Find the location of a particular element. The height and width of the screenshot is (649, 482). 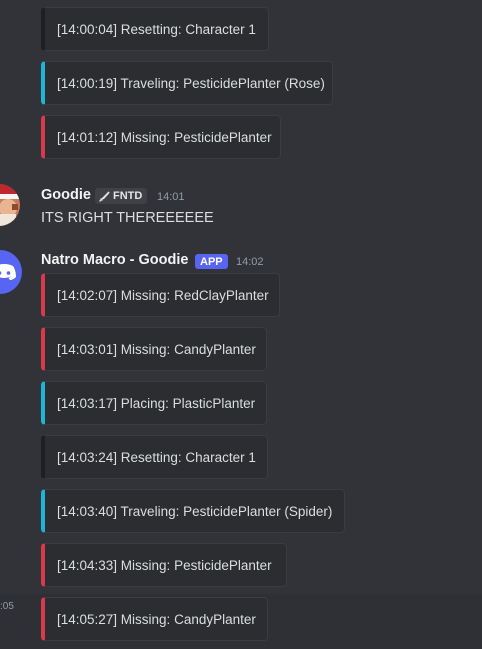

log-embed-text: [14:04:33] Missing: PesticidePlanter is located at coordinates (164, 565).